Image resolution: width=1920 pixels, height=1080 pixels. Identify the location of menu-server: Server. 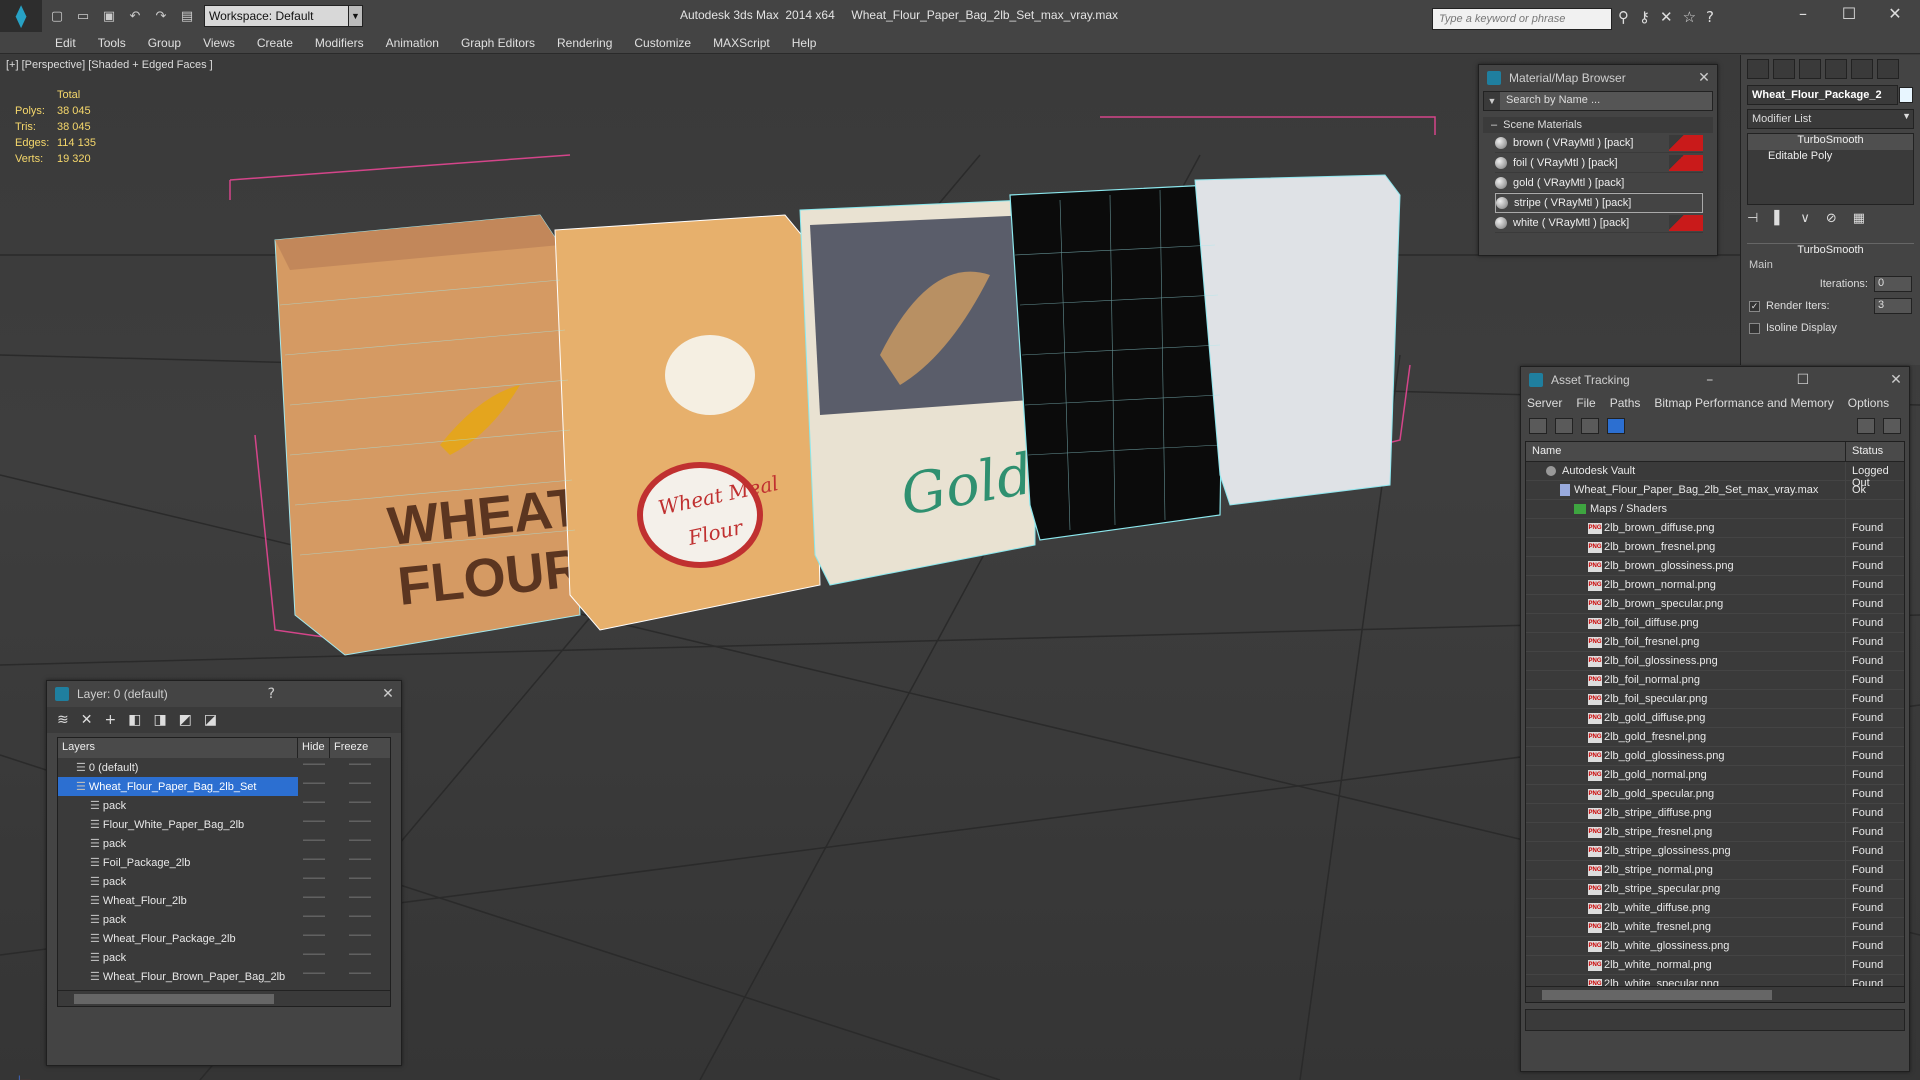
(1544, 403).